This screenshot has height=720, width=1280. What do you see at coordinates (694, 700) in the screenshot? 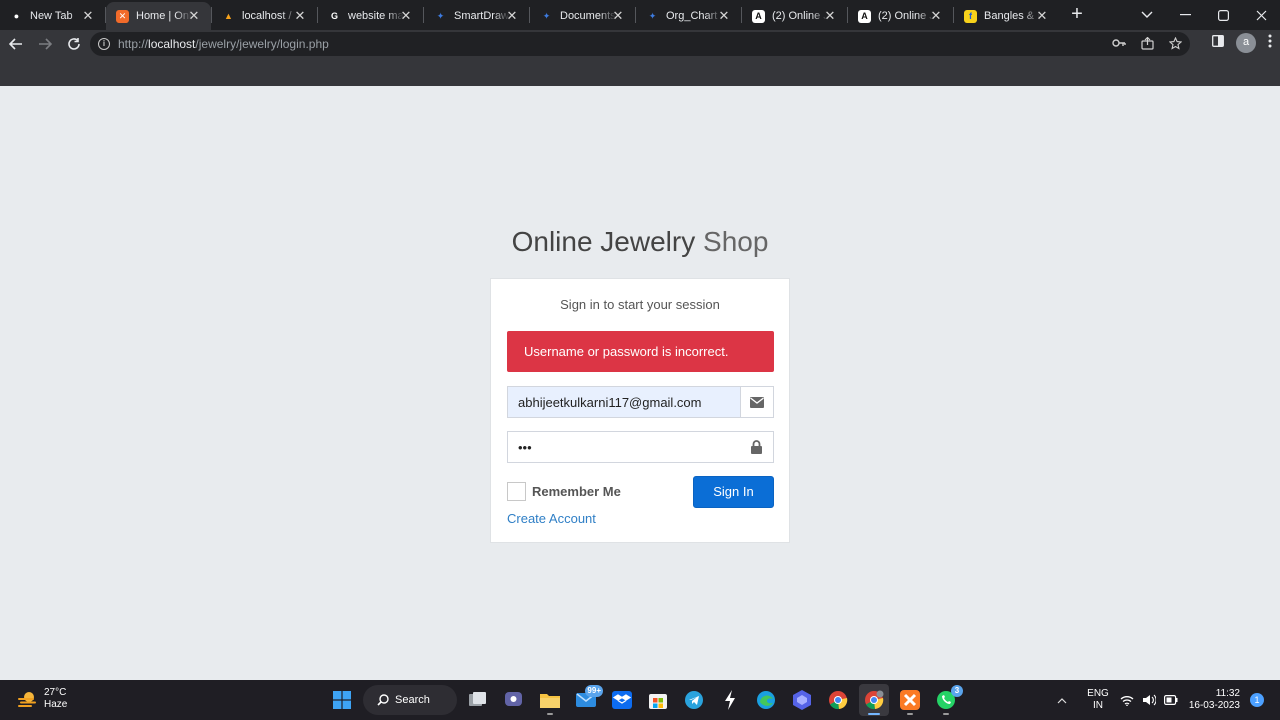
I see `telegram-icon` at bounding box center [694, 700].